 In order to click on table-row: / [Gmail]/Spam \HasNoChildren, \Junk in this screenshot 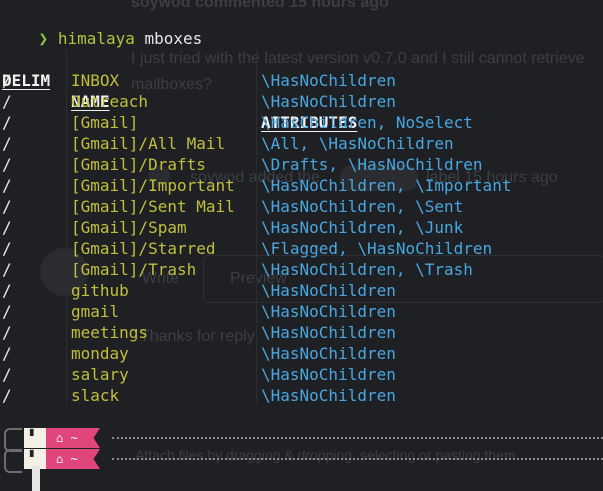, I will do `click(301, 227)`.